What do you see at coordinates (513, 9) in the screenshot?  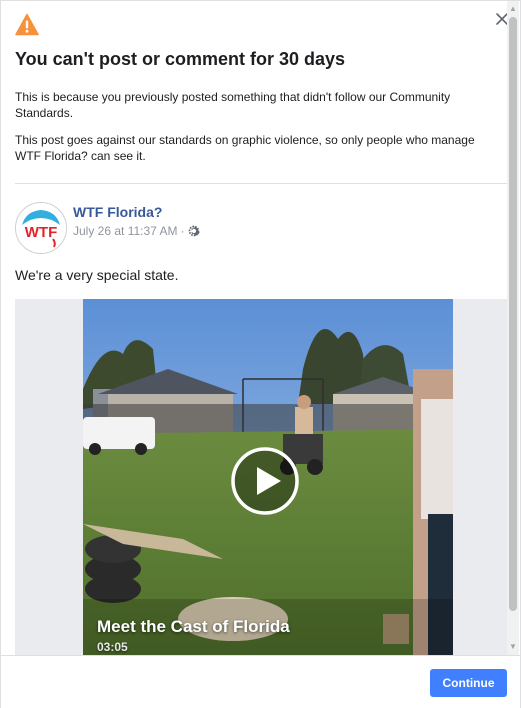 I see `scroll-up-icon: ▲` at bounding box center [513, 9].